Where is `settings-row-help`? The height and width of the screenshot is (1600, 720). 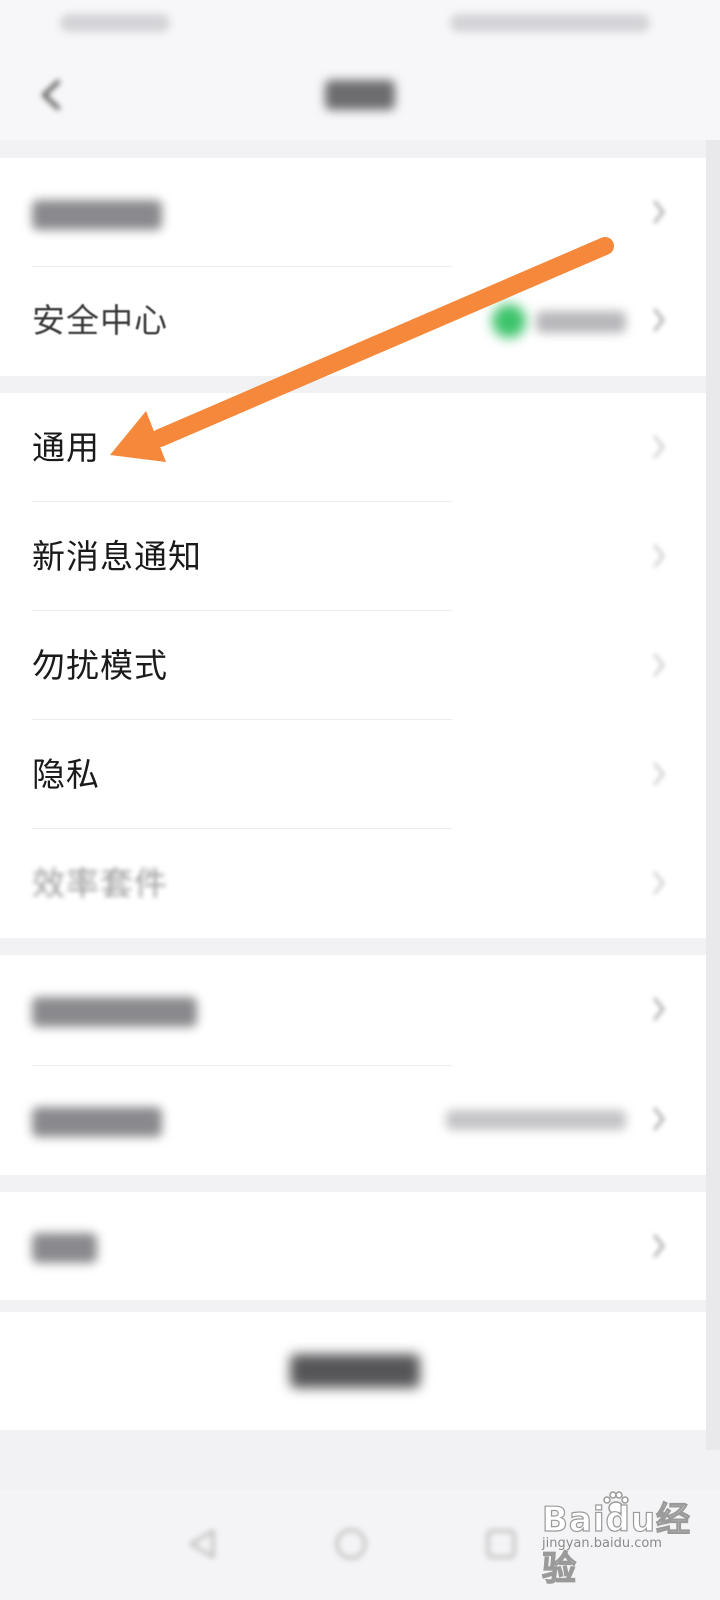
settings-row-help is located at coordinates (353, 1010).